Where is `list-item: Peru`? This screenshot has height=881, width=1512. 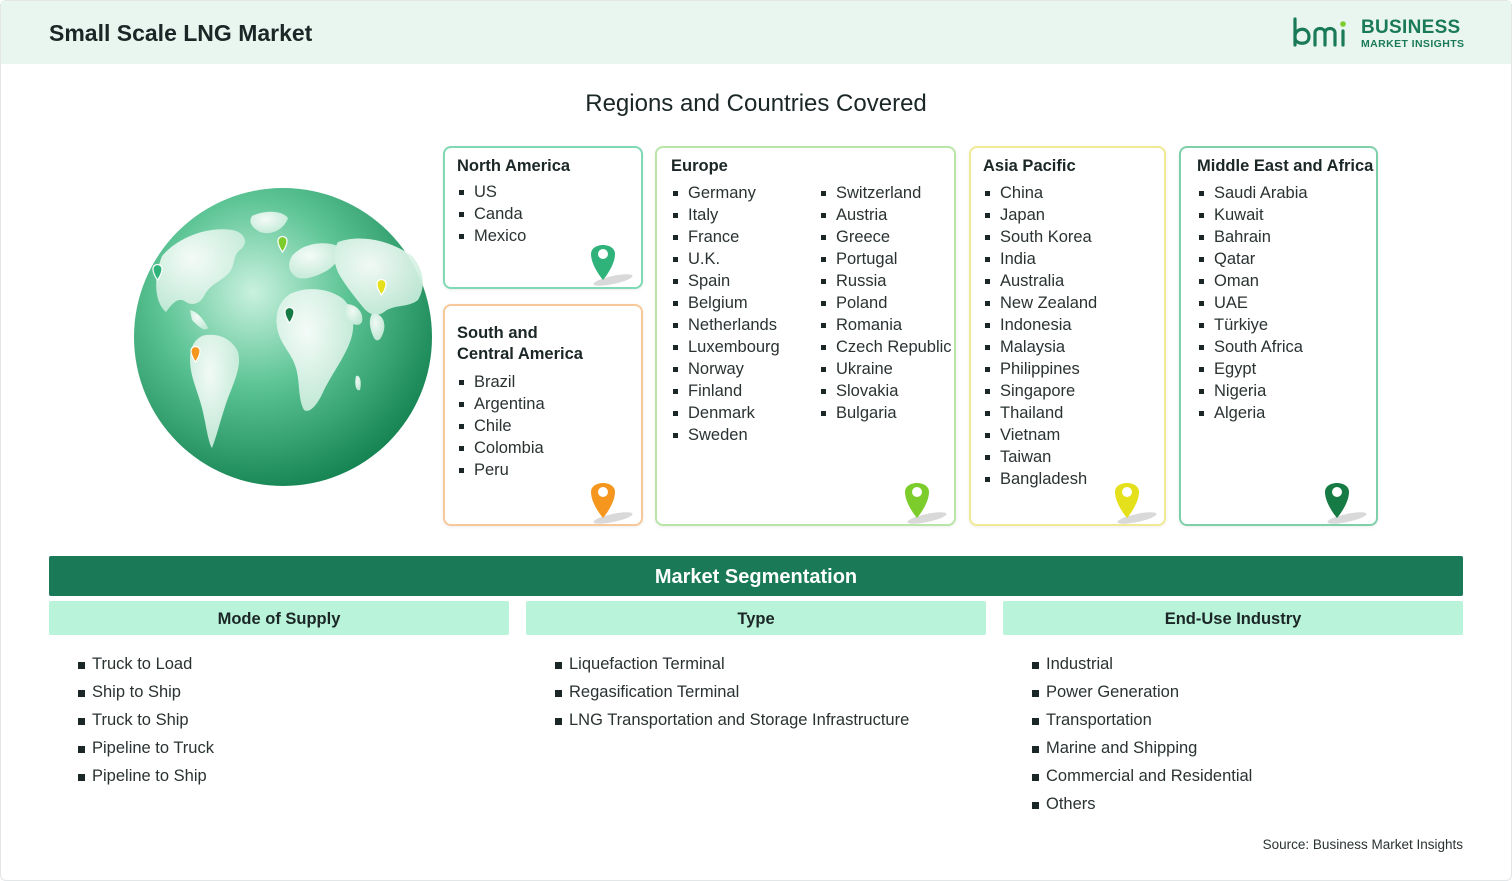 list-item: Peru is located at coordinates (501, 470).